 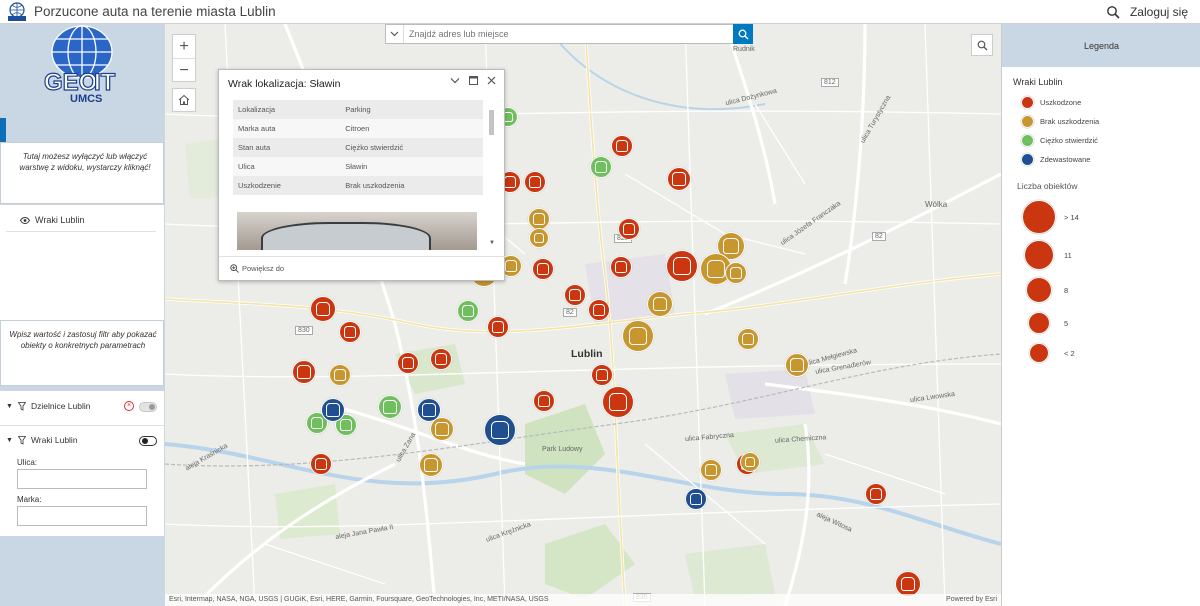 What do you see at coordinates (1065, 159) in the screenshot?
I see `legend-label: Zdewastowane` at bounding box center [1065, 159].